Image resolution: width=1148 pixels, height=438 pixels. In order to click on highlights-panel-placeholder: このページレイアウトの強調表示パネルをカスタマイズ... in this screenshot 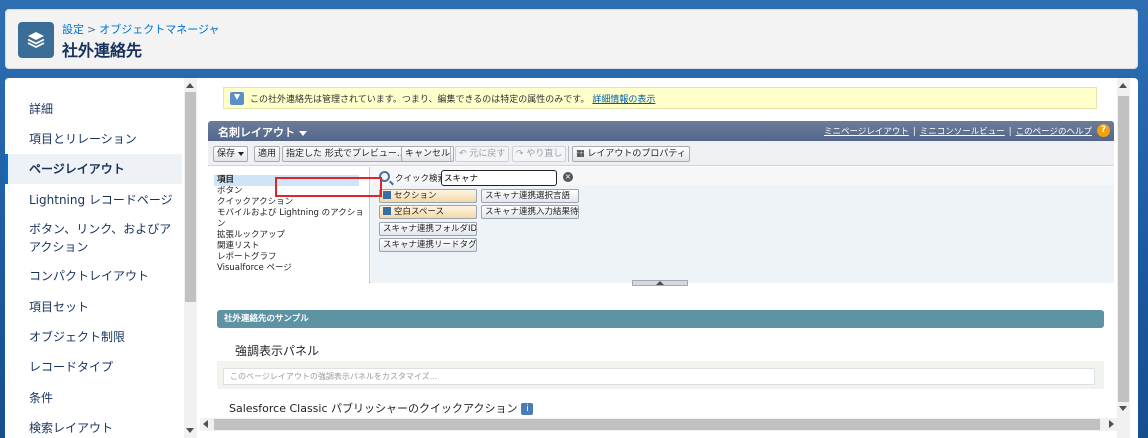, I will do `click(659, 376)`.